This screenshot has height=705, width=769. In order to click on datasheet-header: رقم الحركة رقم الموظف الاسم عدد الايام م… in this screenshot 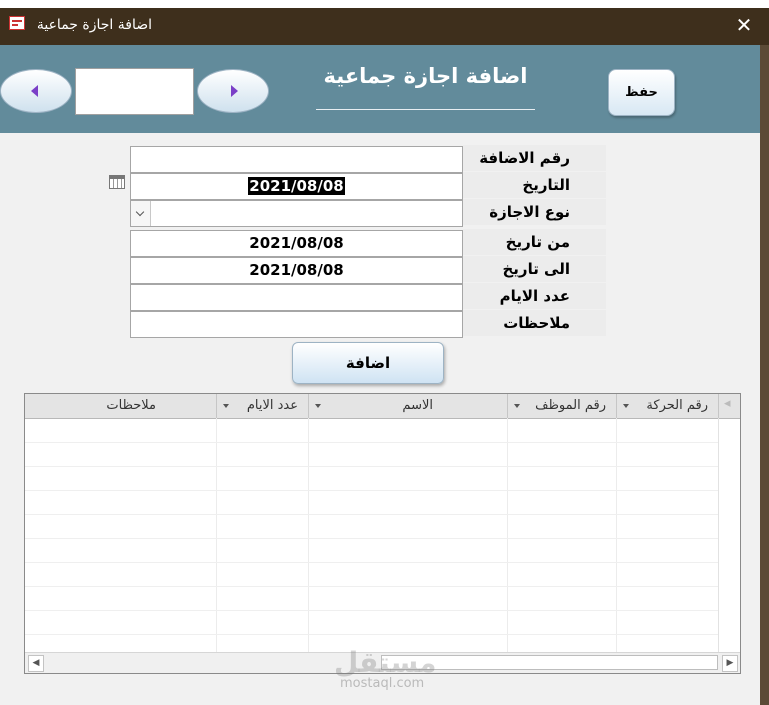, I will do `click(382, 406)`.